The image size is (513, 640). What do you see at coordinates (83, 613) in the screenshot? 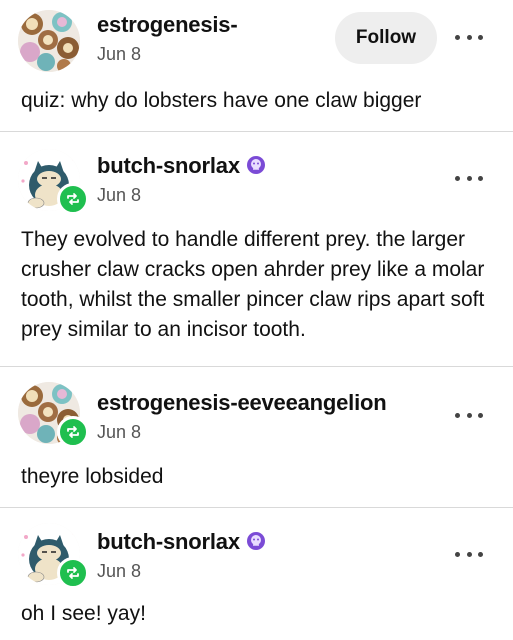
I see `post-text: oh I see! yay!` at bounding box center [83, 613].